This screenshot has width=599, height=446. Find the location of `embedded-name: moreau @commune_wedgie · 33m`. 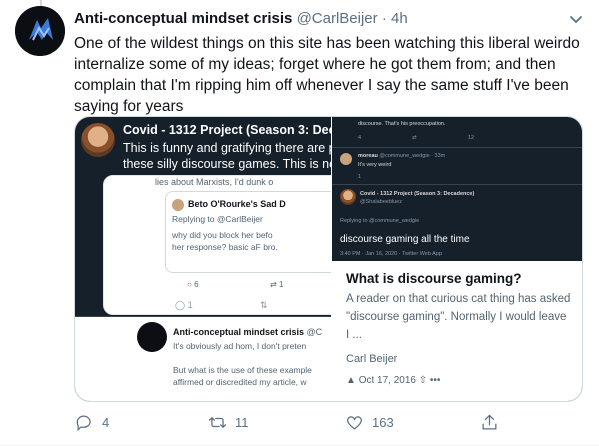

embedded-name: moreau @commune_wedgie · 33m is located at coordinates (402, 156).